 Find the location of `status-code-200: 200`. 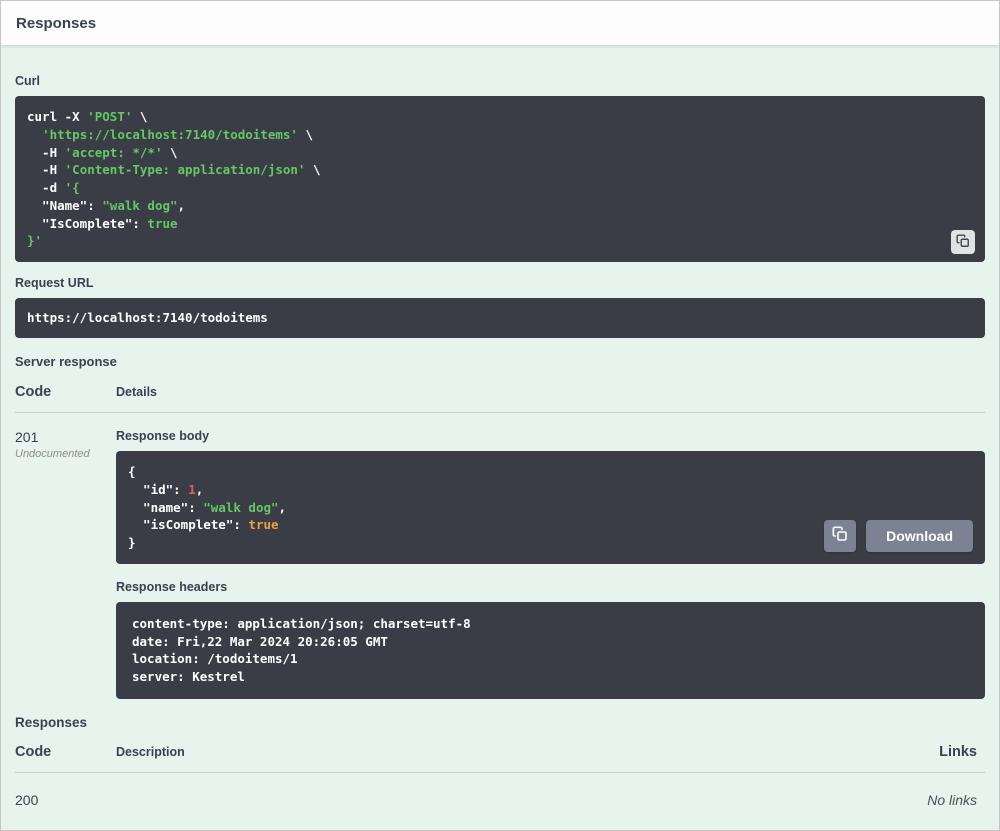

status-code-200: 200 is located at coordinates (27, 799).